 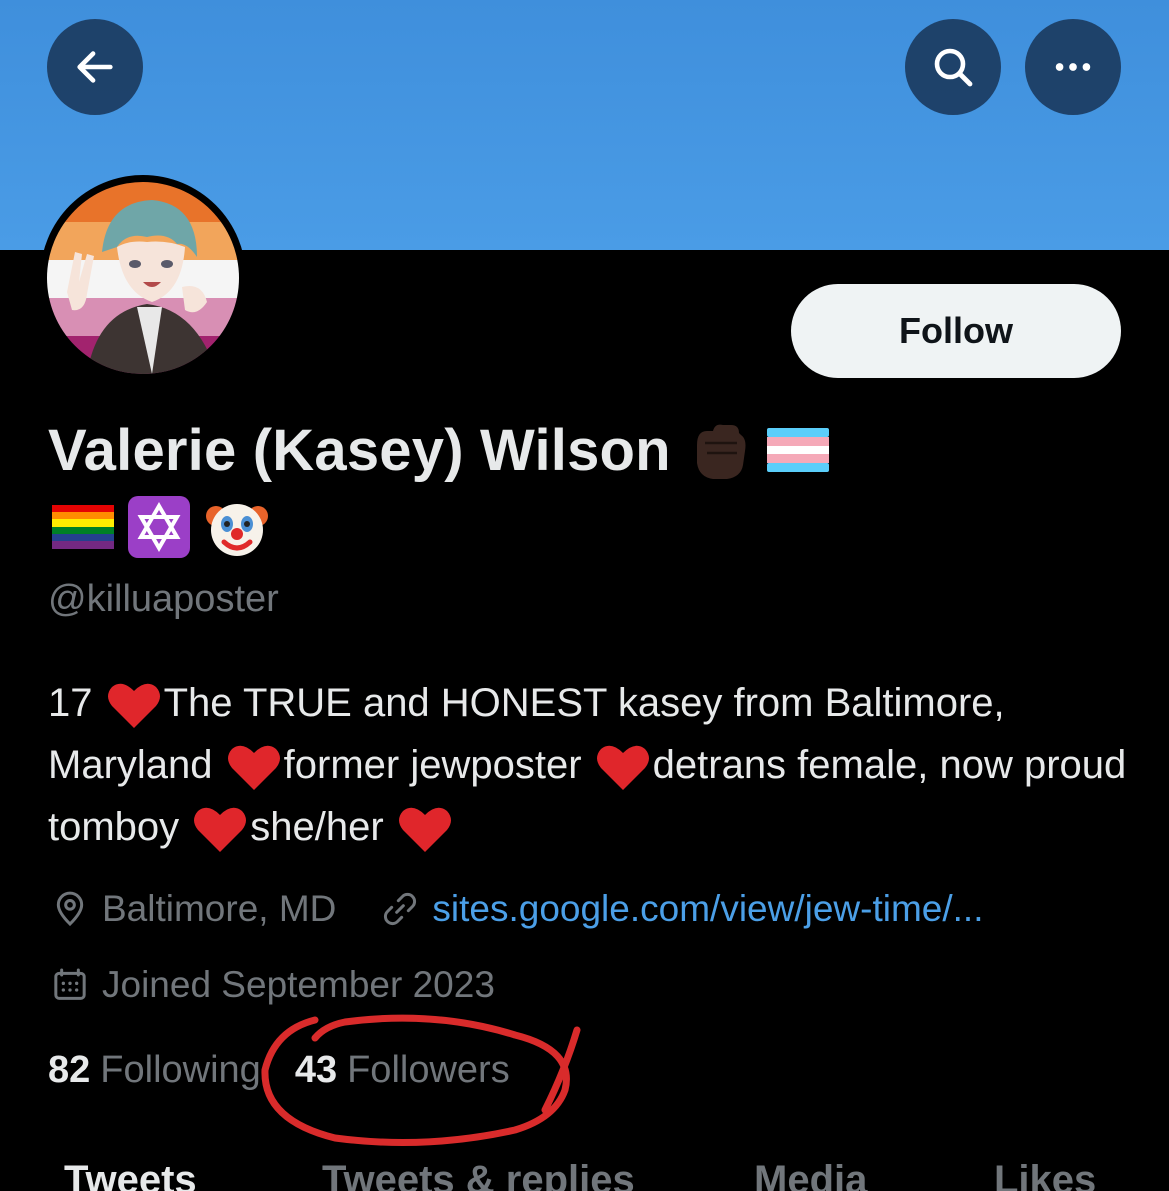 What do you see at coordinates (180, 1069) in the screenshot?
I see `following-label: Following` at bounding box center [180, 1069].